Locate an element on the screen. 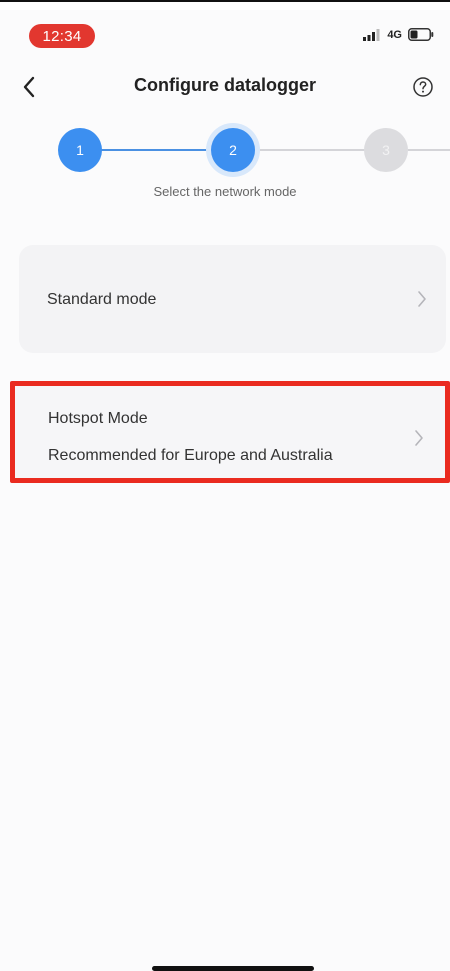 Image resolution: width=450 pixels, height=971 pixels. question-circle-icon is located at coordinates (423, 87).